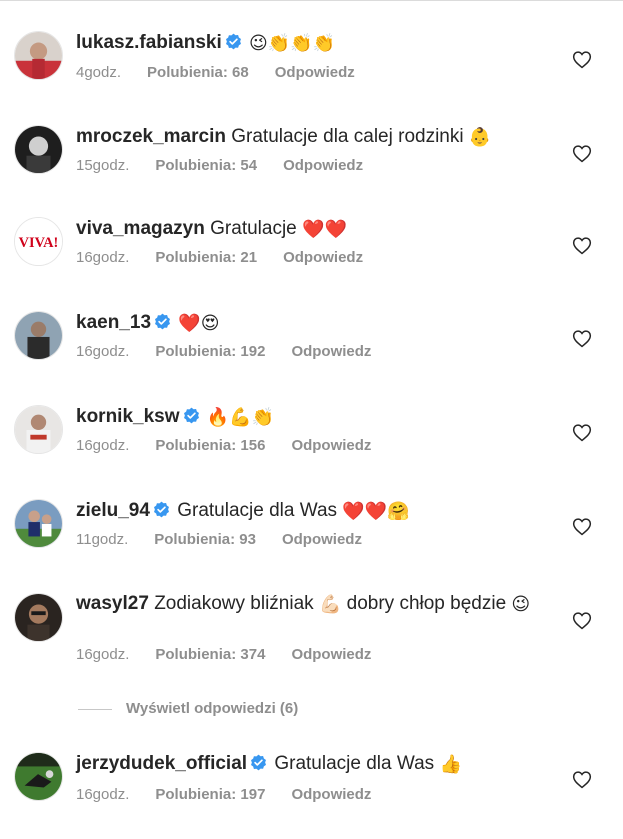  Describe the element at coordinates (210, 351) in the screenshot. I see `likes-count: Polubienia: 192` at that location.